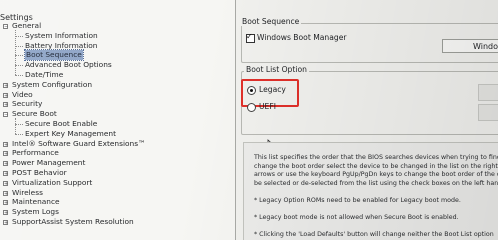 The height and width of the screenshot is (240, 498). I want to click on tree-item-label: Boot Sequence, so click(54, 55).